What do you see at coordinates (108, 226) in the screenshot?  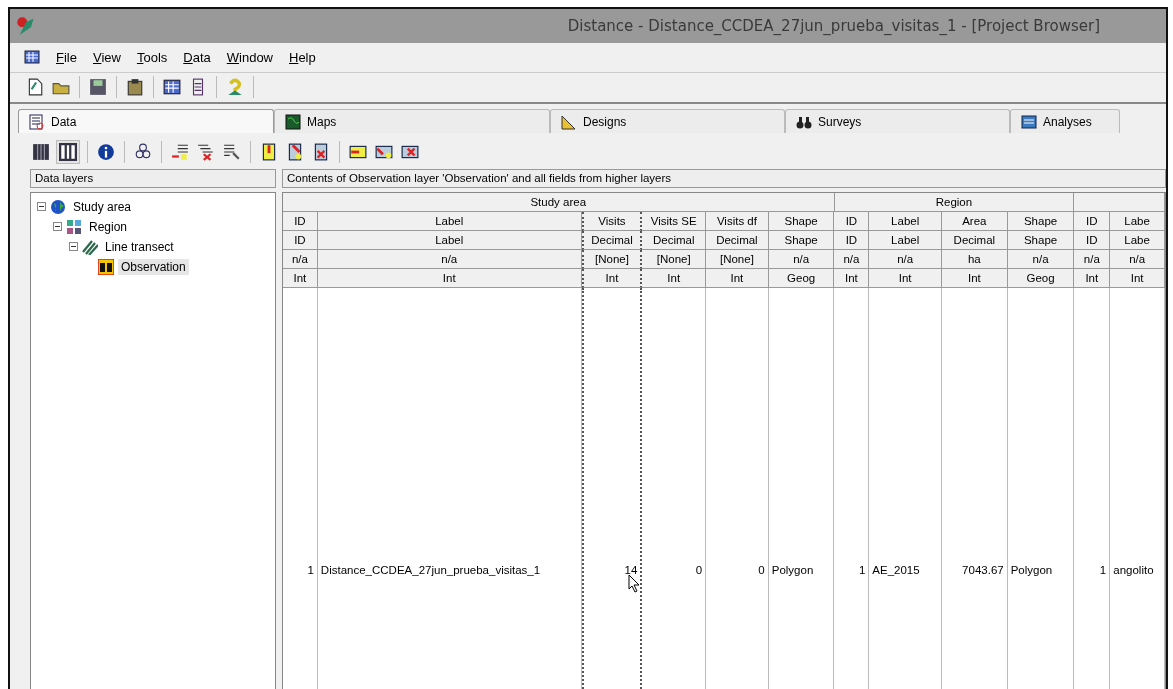 I see `tree-item: Region` at bounding box center [108, 226].